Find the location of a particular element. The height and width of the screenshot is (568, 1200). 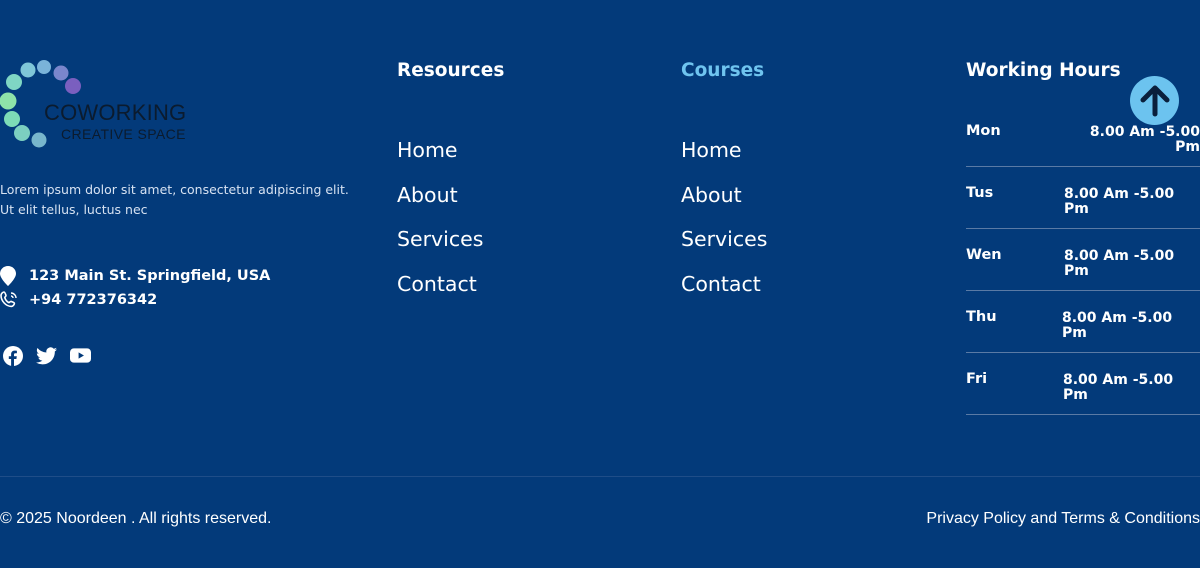

courses-links: Home About Services Contact is located at coordinates (724, 227).